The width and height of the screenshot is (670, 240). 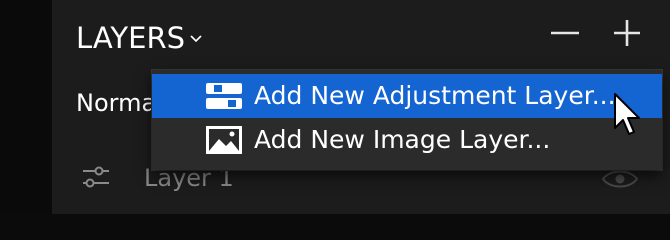 I want to click on add-layer-button, so click(x=627, y=33).